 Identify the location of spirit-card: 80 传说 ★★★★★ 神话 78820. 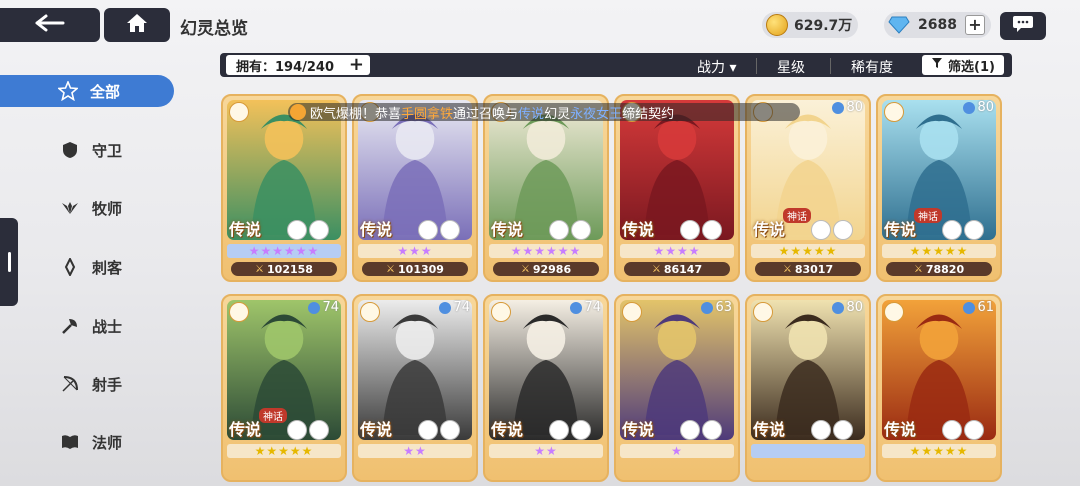
(939, 188).